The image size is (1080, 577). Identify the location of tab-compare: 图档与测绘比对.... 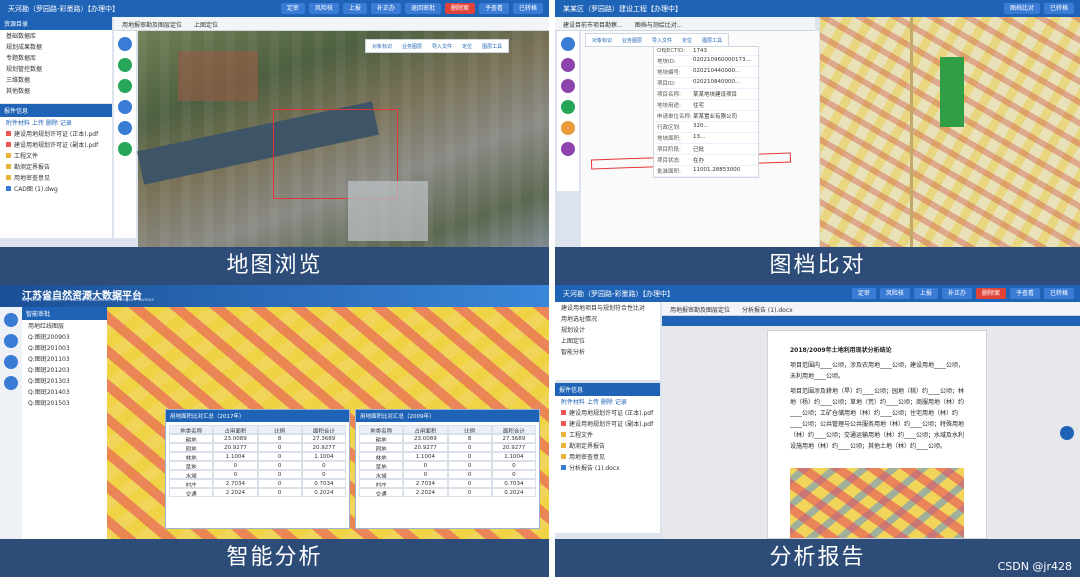
(659, 24).